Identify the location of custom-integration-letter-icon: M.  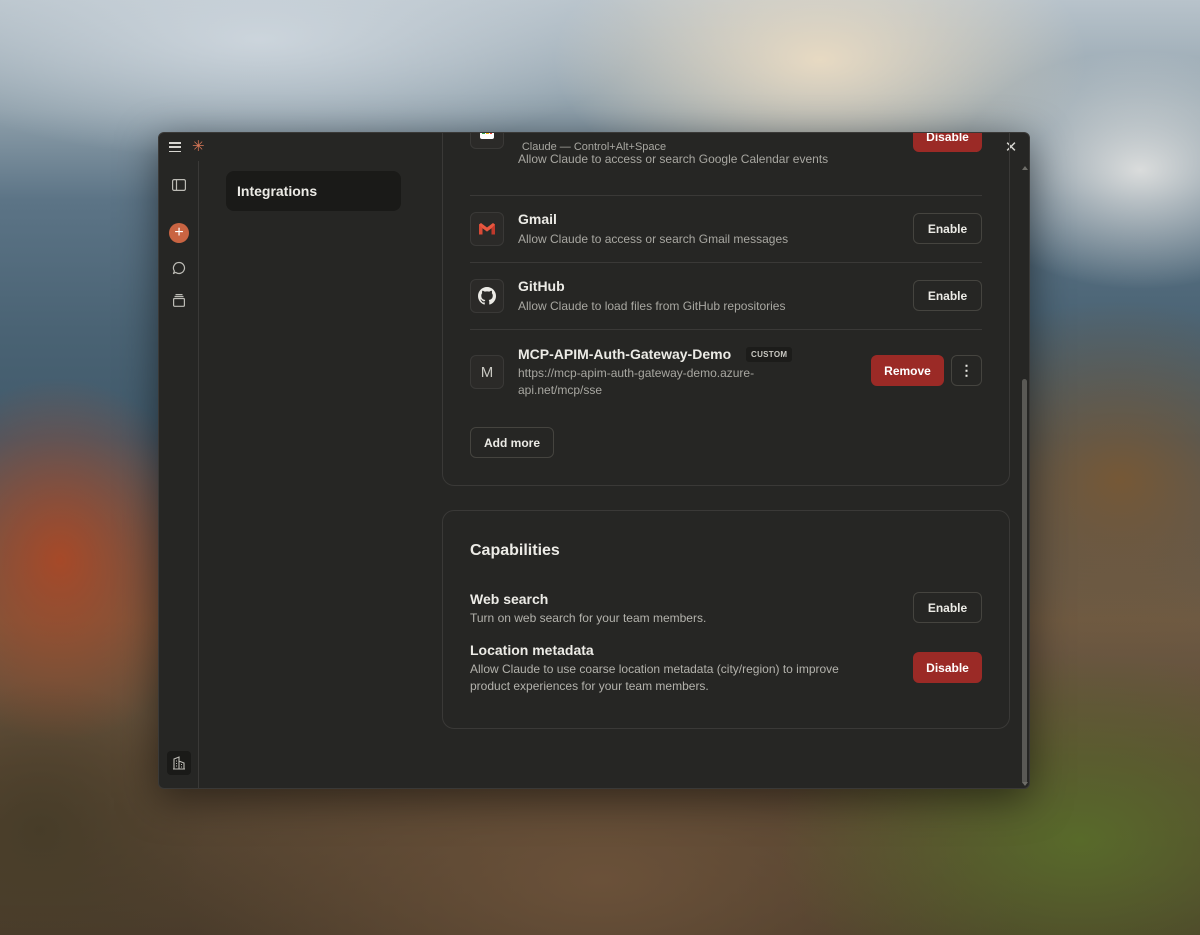
(487, 372).